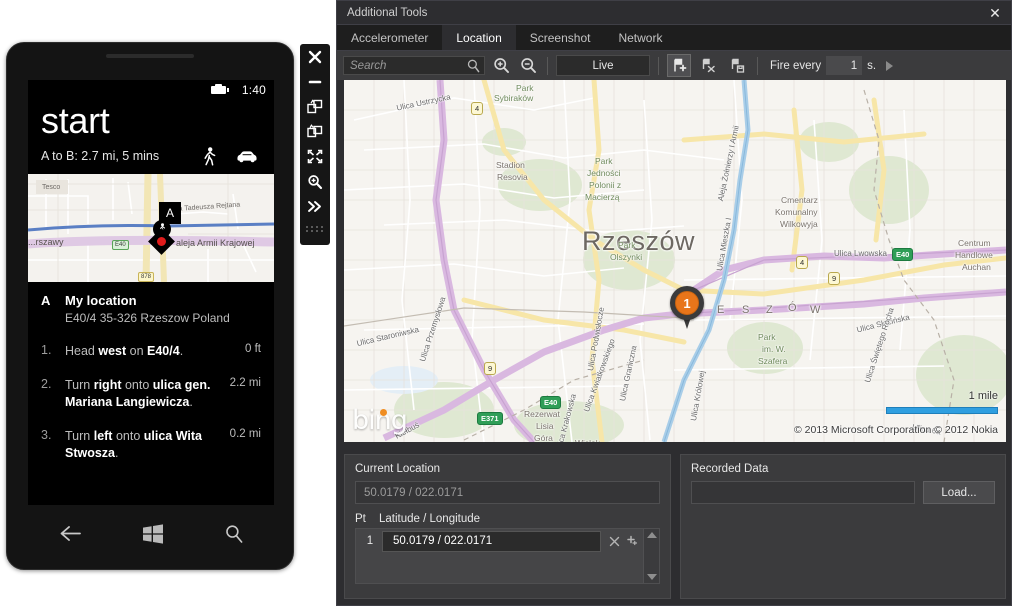 This screenshot has height=606, width=1012. What do you see at coordinates (674, 13) in the screenshot?
I see `window-title-bar: Additional Tools ✕` at bounding box center [674, 13].